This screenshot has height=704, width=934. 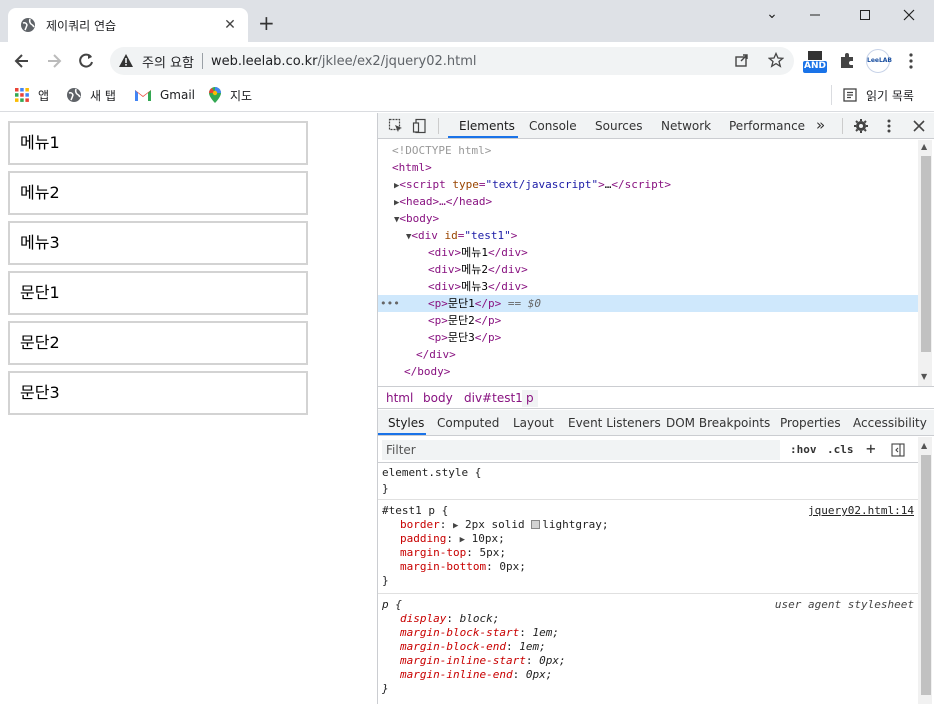 I want to click on breadcrumb-html: html, so click(x=399, y=398).